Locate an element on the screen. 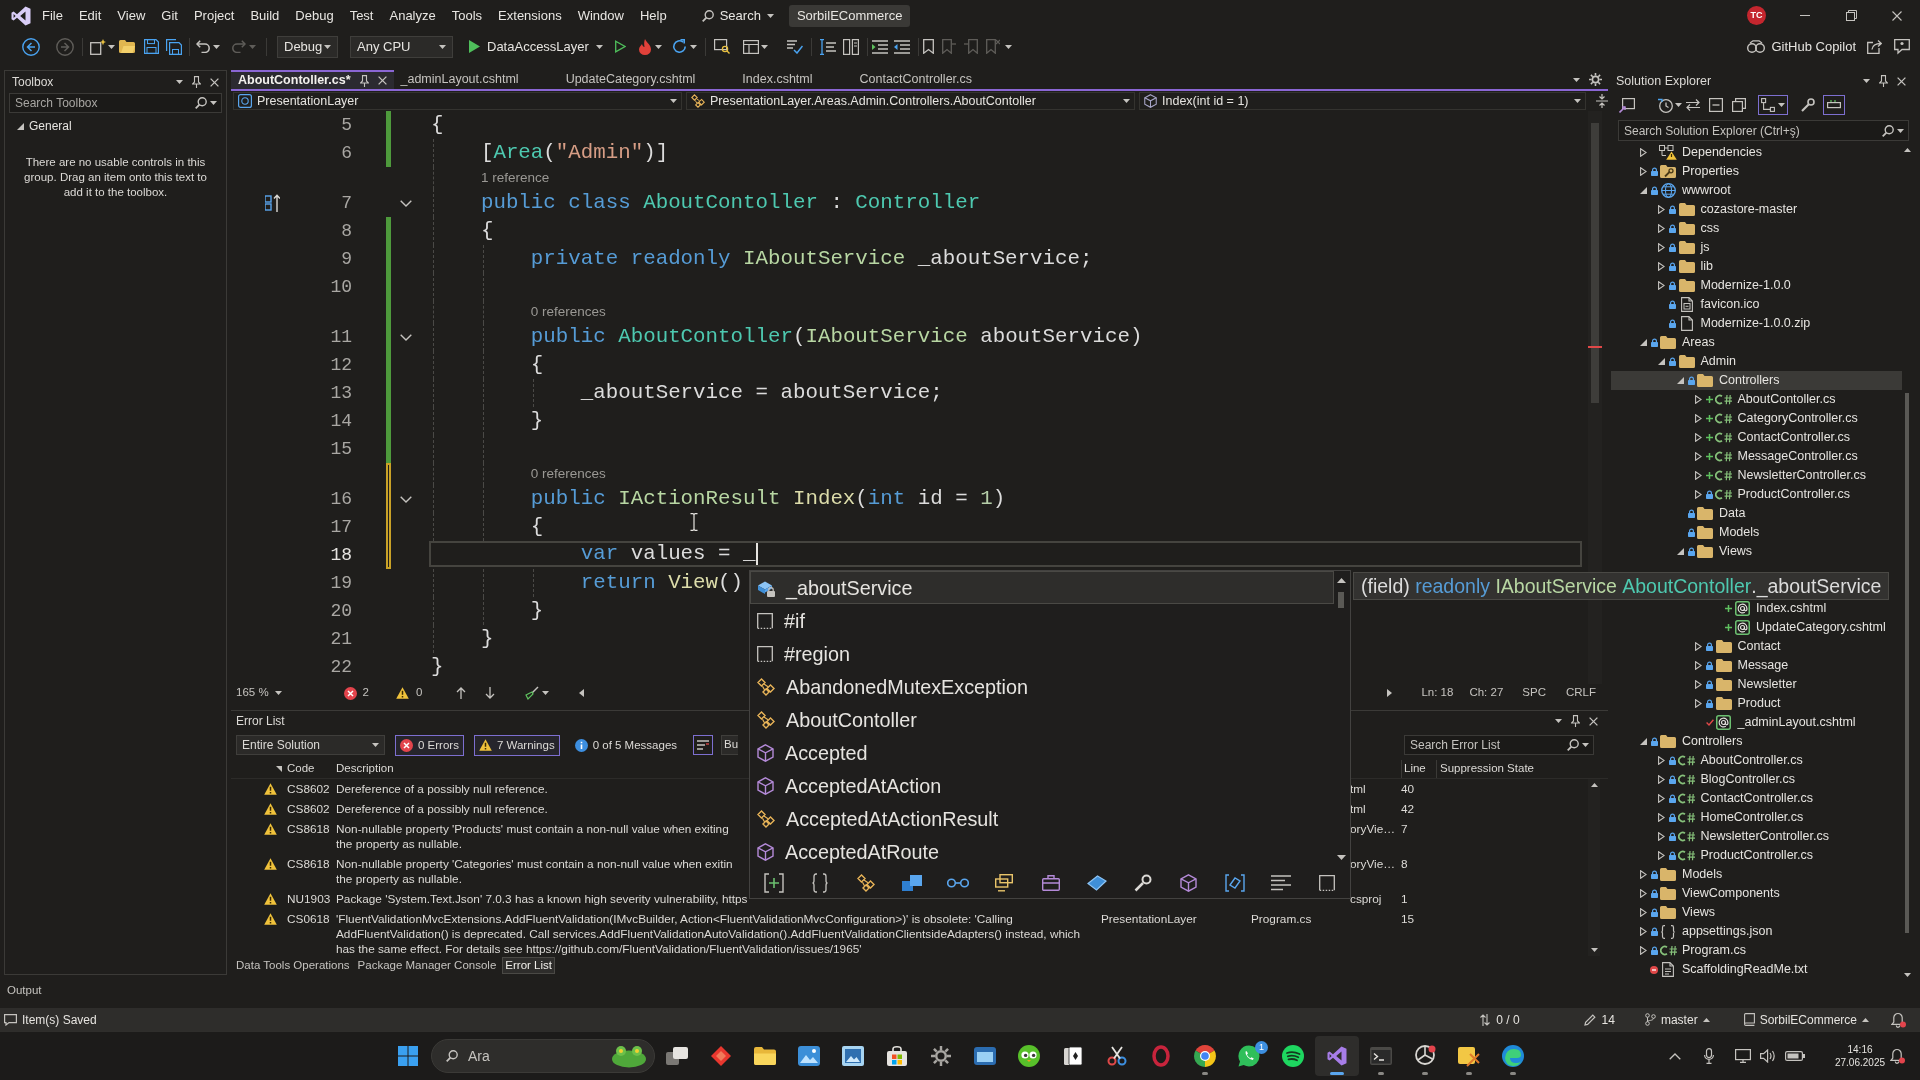 This screenshot has width=1920, height=1080. clock: 14:16 27.06.2025 is located at coordinates (1860, 1056).